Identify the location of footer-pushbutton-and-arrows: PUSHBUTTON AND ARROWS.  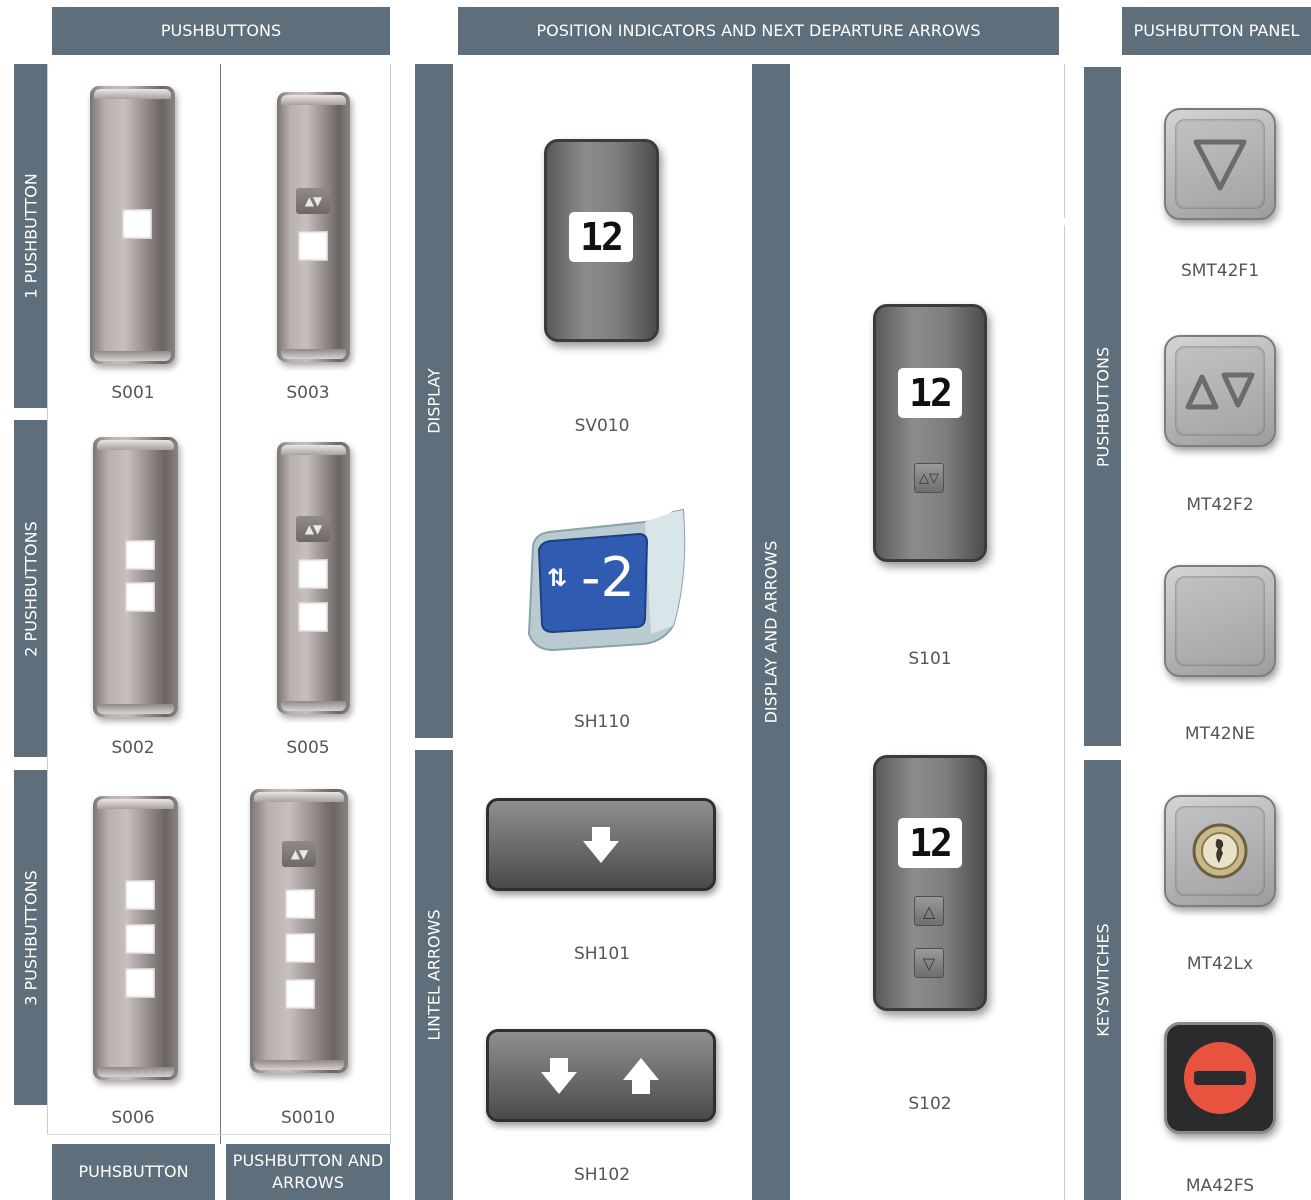
(308, 1172).